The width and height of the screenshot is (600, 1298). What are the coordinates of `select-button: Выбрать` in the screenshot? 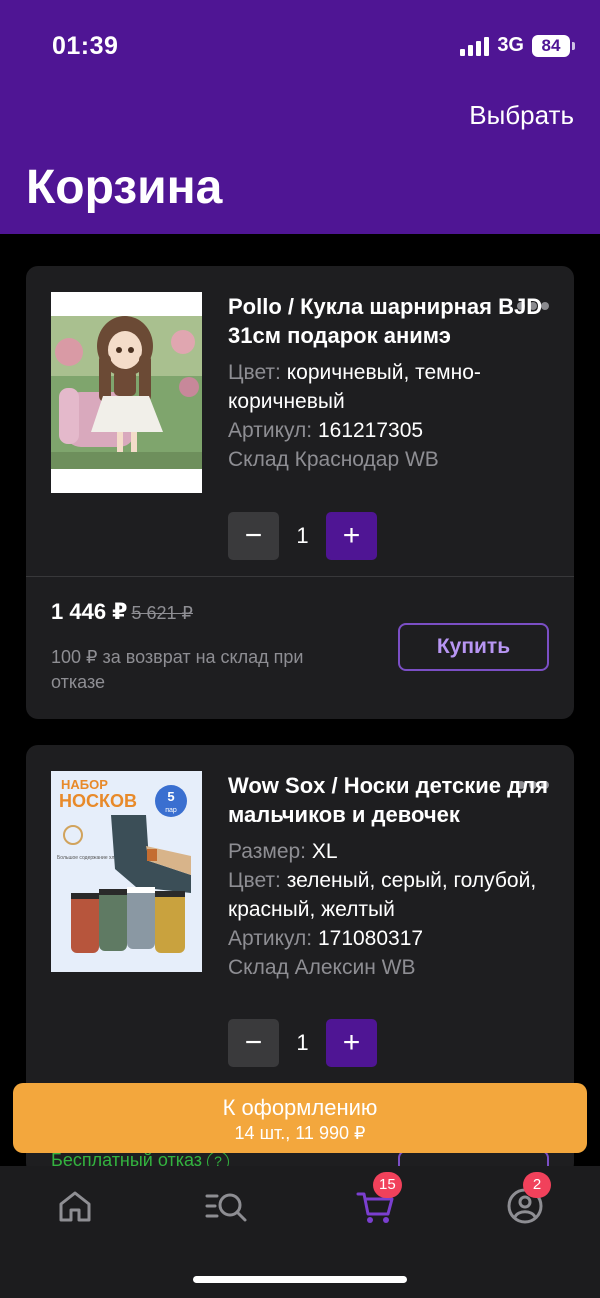 It's located at (521, 115).